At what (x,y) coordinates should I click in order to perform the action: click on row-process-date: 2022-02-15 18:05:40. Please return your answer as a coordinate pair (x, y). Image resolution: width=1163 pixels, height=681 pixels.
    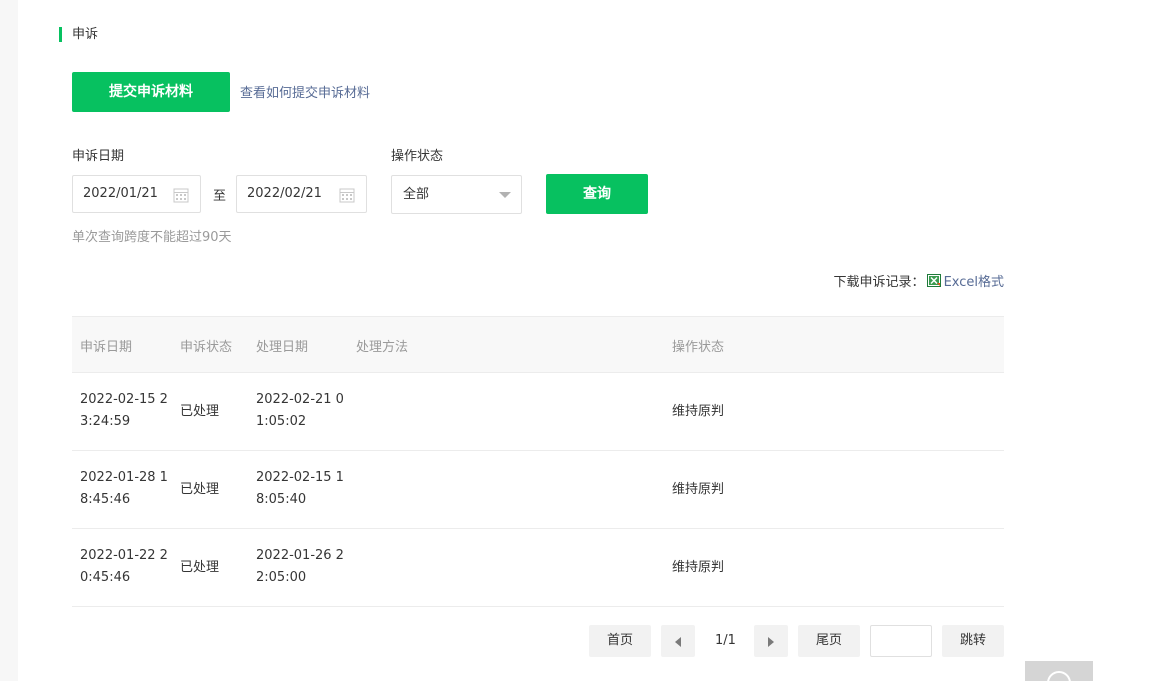
    Looking at the image, I should click on (300, 488).